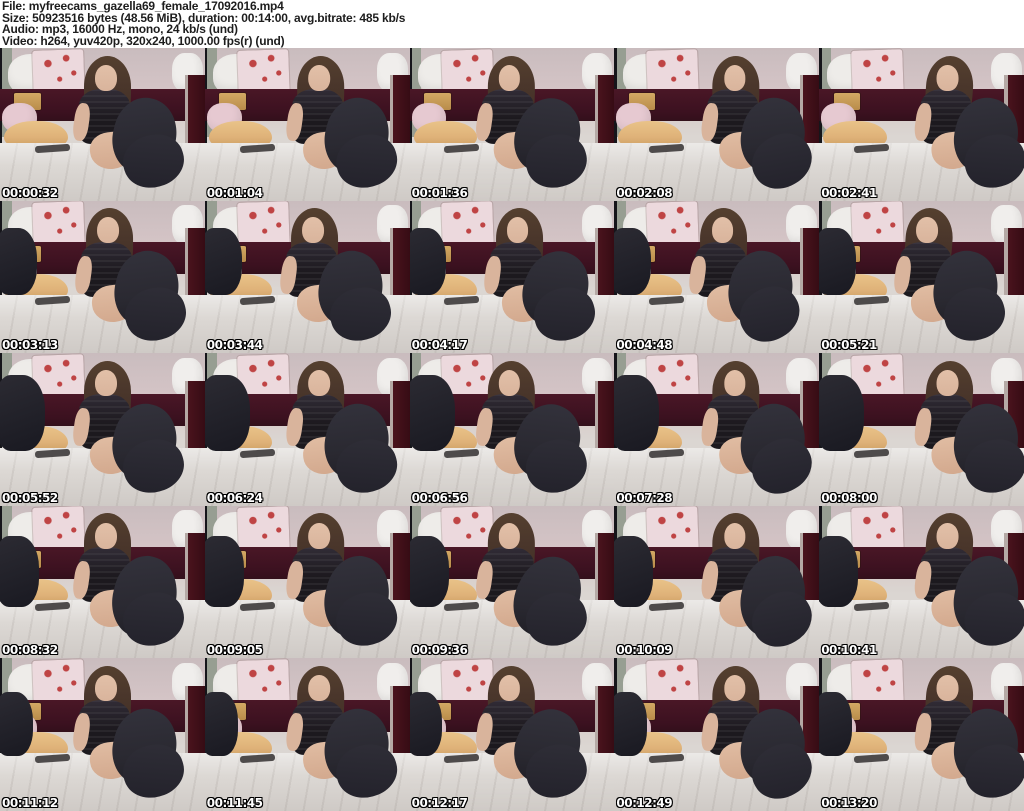  Describe the element at coordinates (30, 497) in the screenshot. I see `thumbnail-timestamp: 00:05:52` at that location.